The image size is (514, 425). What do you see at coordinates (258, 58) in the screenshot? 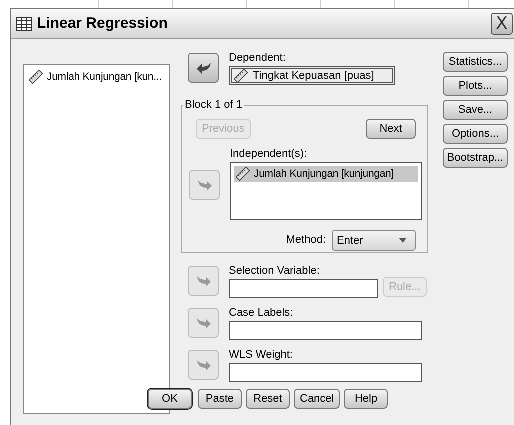
I see `field-label: Dependent:` at bounding box center [258, 58].